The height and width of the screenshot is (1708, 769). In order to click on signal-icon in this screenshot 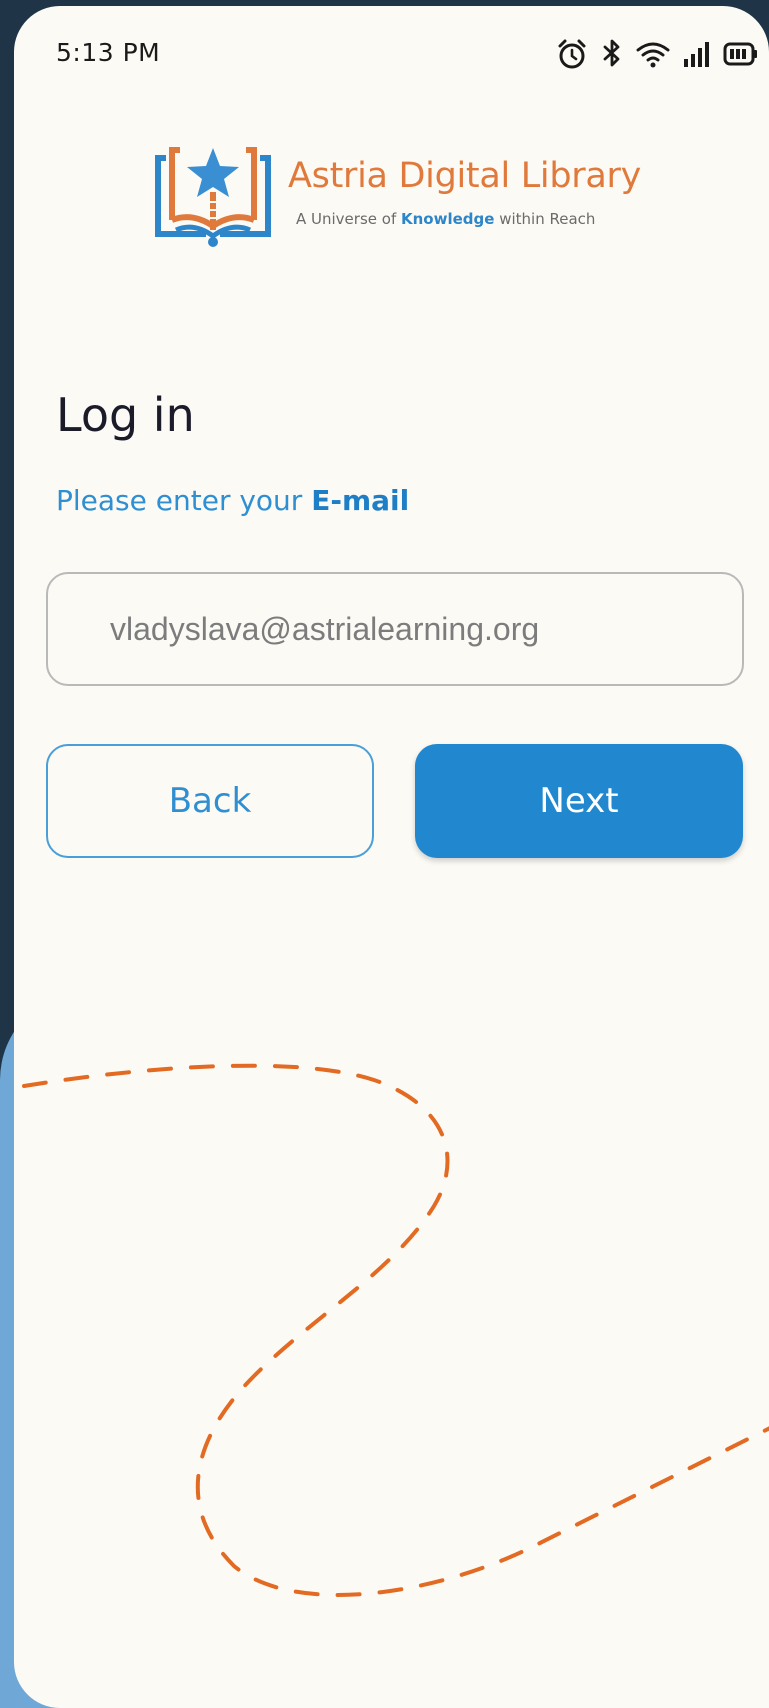, I will do `click(697, 54)`.